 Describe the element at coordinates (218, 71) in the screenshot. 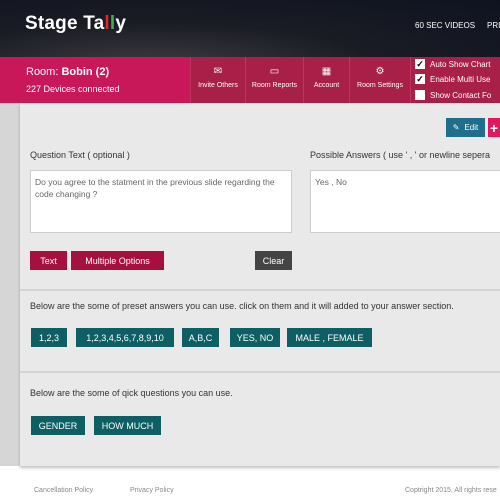

I see `invite-icon: ✉` at that location.